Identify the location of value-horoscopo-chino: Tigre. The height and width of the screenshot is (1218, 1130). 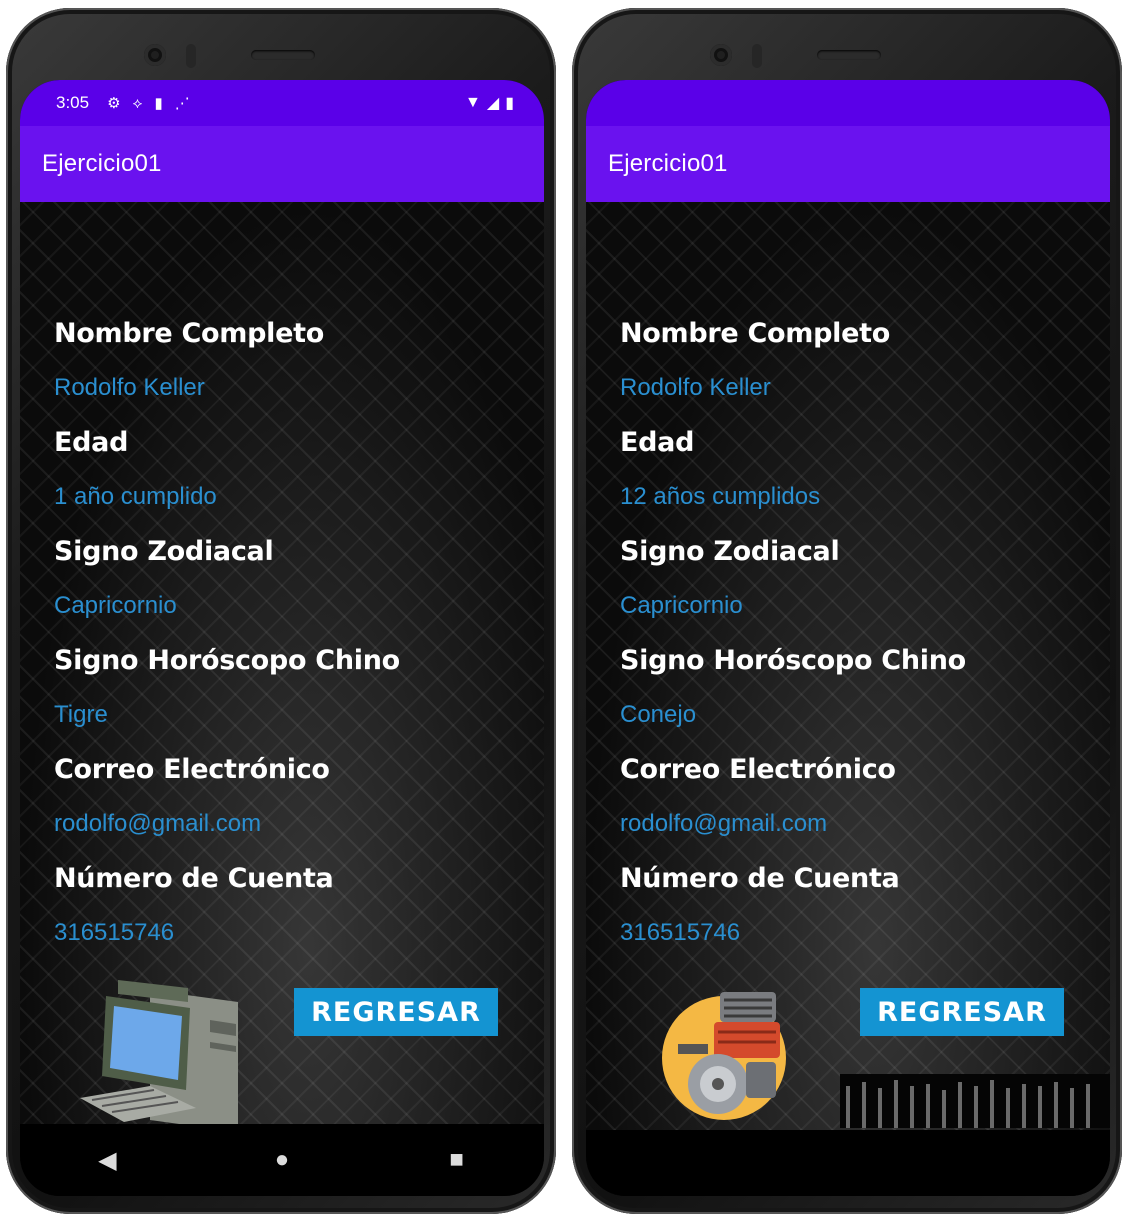
(81, 714).